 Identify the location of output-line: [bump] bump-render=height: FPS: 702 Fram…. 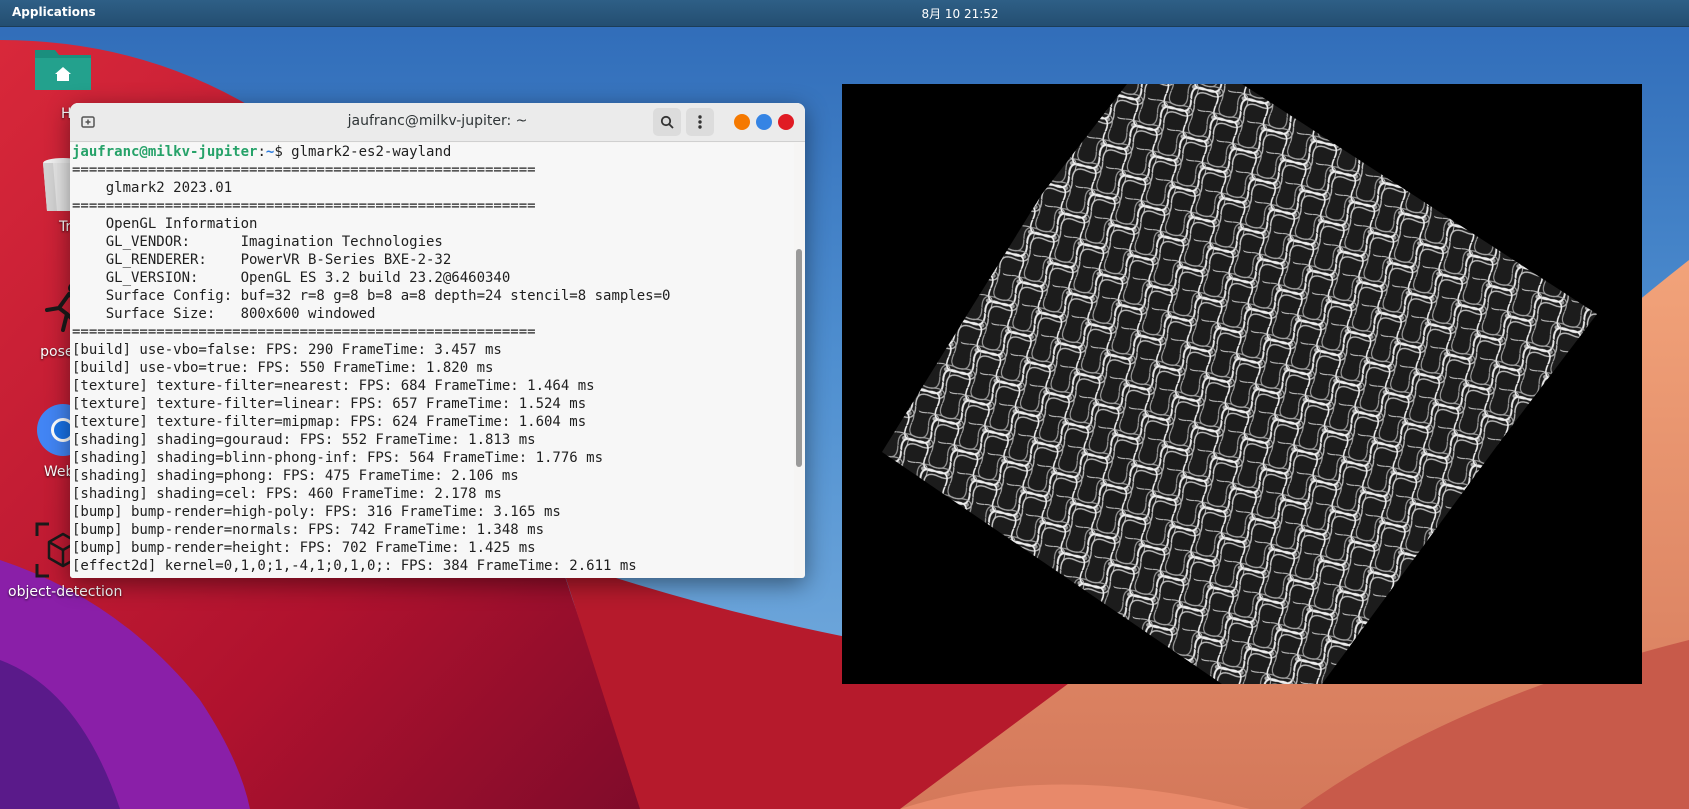
(304, 548).